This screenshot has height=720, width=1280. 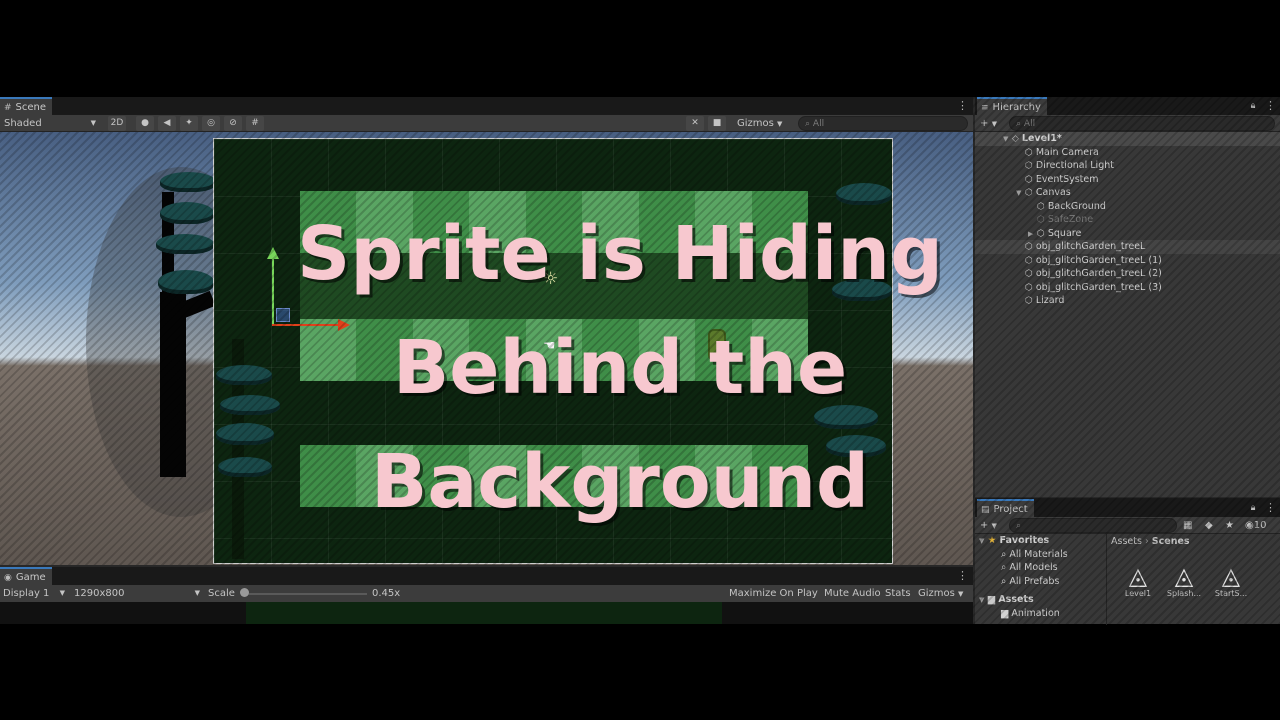 What do you see at coordinates (8, 578) in the screenshot?
I see `gamepad-icon: ◉` at bounding box center [8, 578].